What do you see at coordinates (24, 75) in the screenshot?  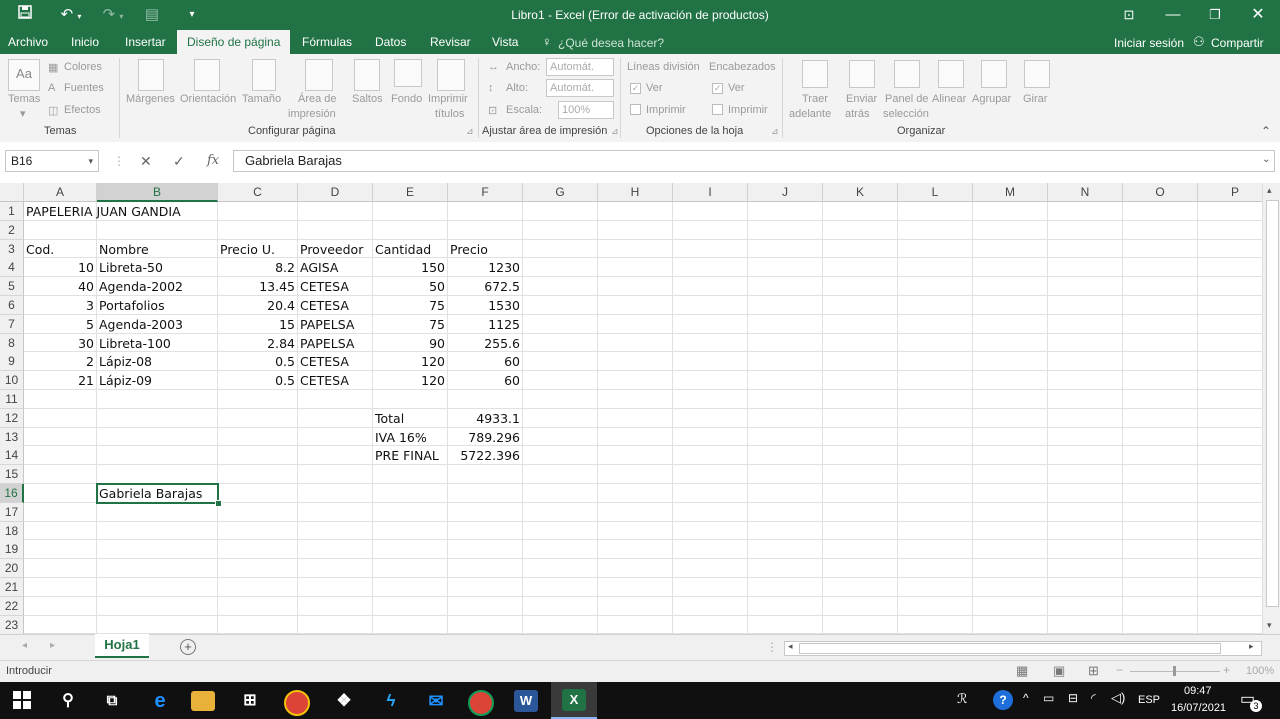 I see `themes-icon: Aa` at bounding box center [24, 75].